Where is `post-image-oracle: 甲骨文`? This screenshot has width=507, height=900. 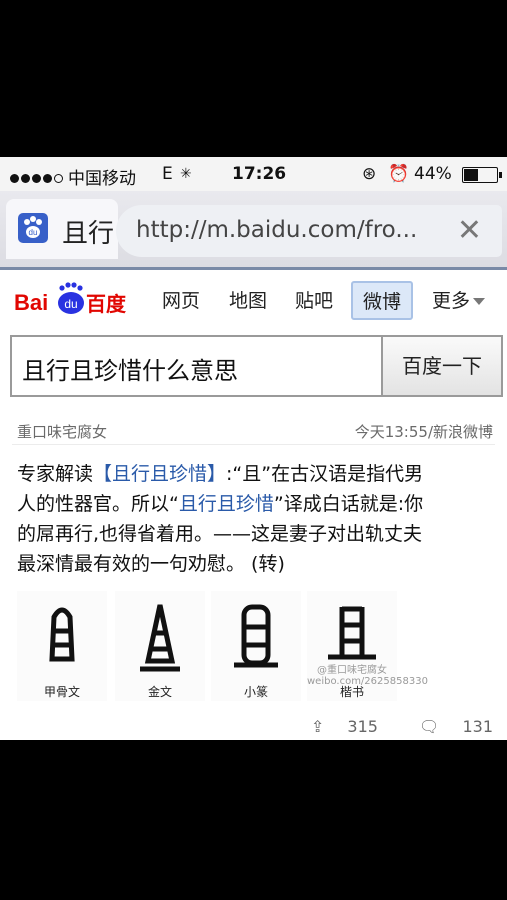 post-image-oracle: 甲骨文 is located at coordinates (62, 646).